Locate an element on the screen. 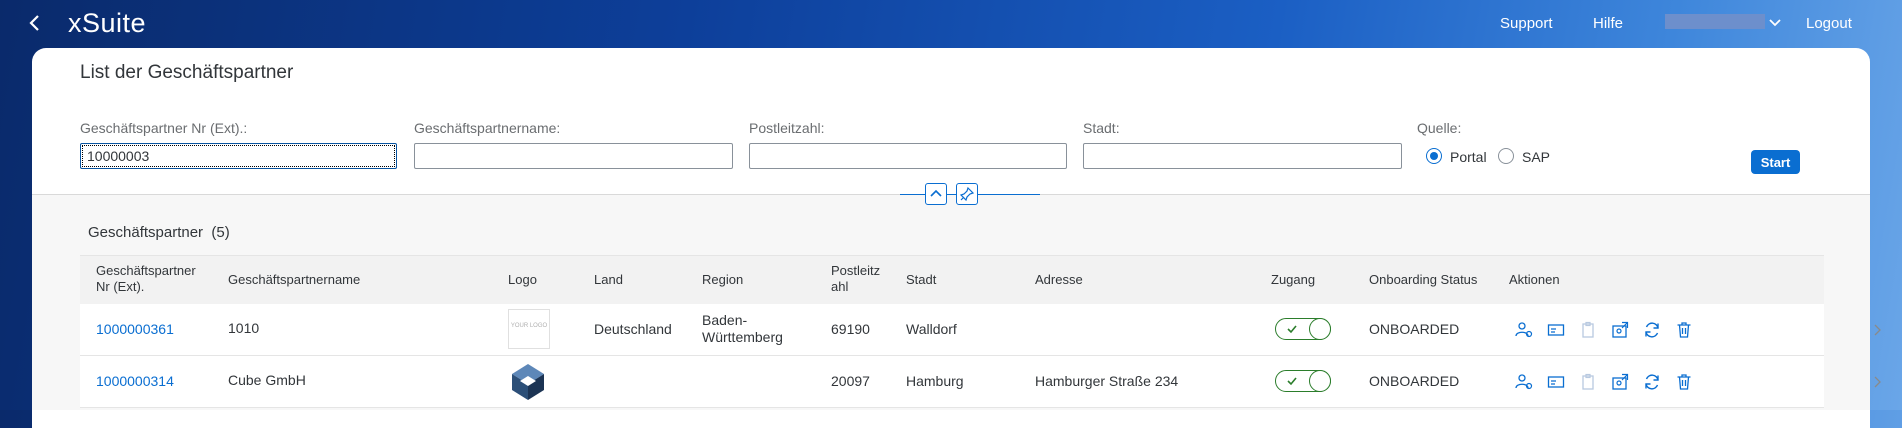  col-header-nr-line1: Geschäftspartner is located at coordinates (146, 270).